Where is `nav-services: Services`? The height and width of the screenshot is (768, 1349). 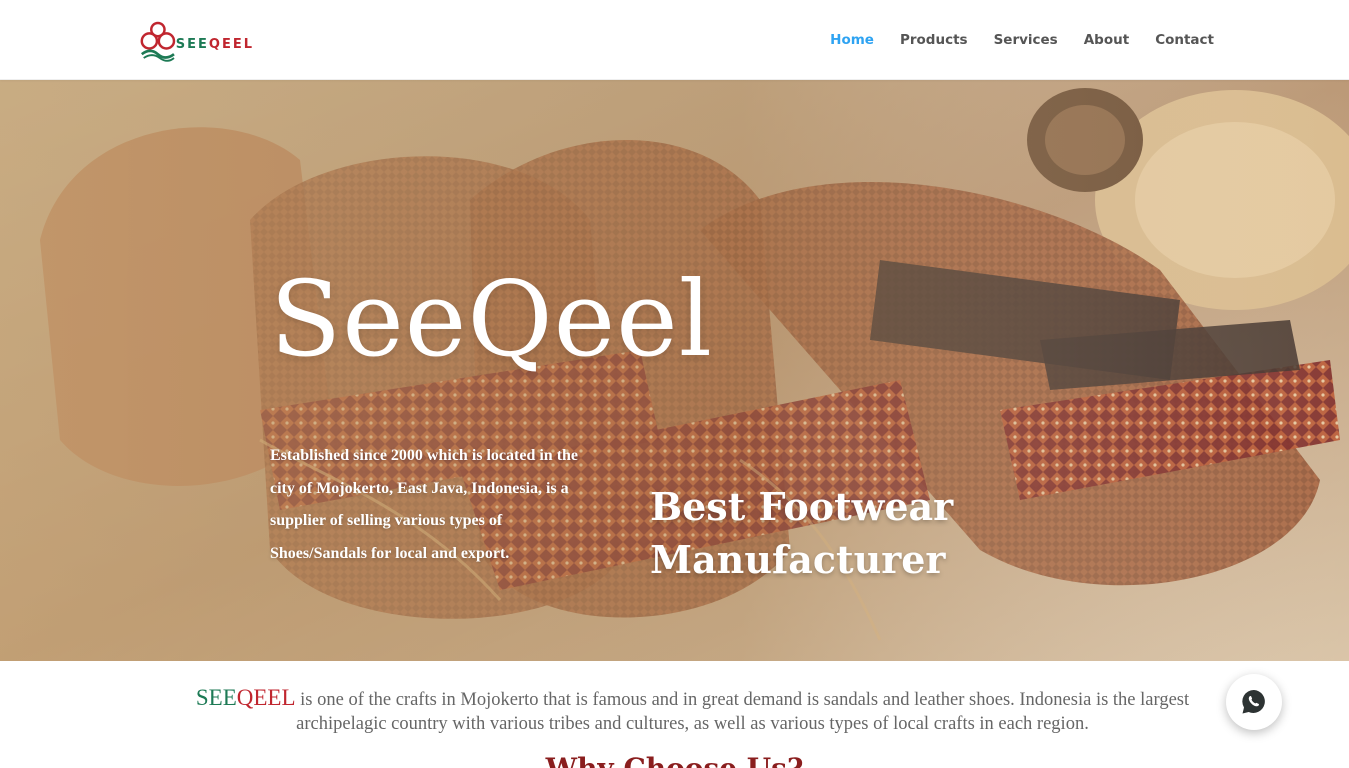 nav-services: Services is located at coordinates (1026, 40).